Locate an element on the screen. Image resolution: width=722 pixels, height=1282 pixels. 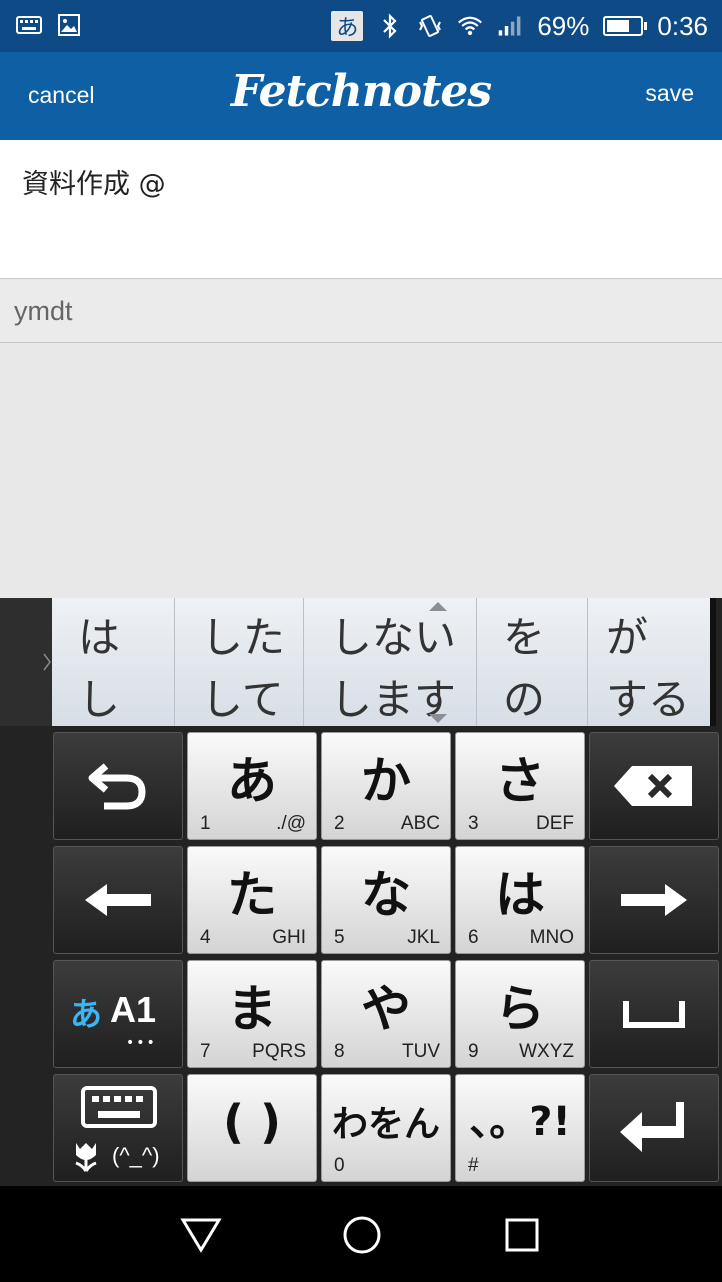
space-key is located at coordinates (654, 1014).